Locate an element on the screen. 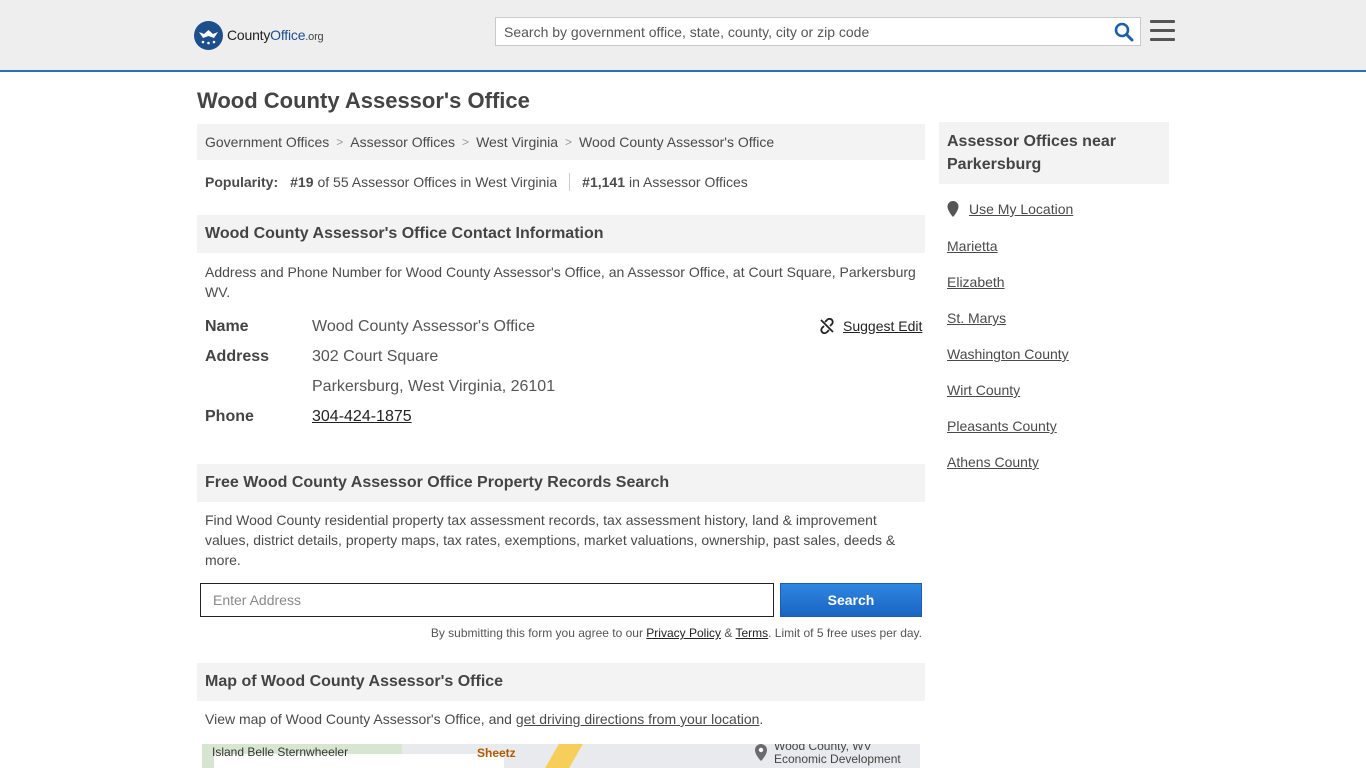 This screenshot has width=1366, height=768. terms-link: Terms is located at coordinates (751, 633).